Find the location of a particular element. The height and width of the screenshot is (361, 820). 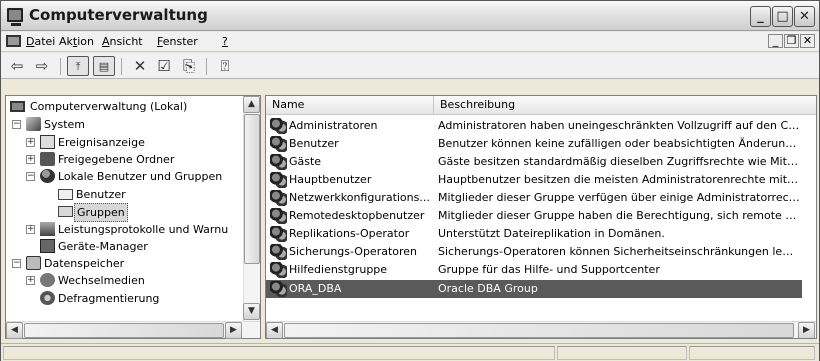

back-arrow-icon: ⇦ is located at coordinates (17, 66).